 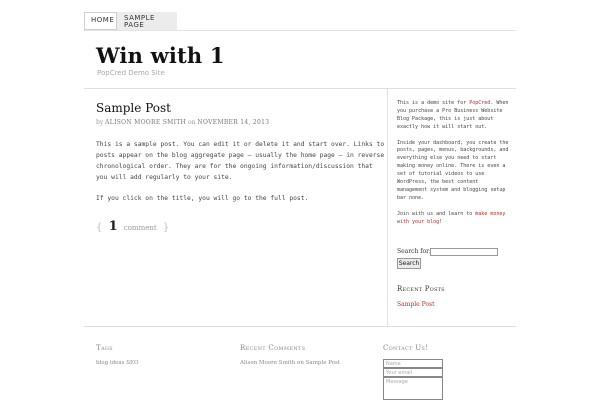 What do you see at coordinates (414, 251) in the screenshot?
I see `search-label: Search for:` at bounding box center [414, 251].